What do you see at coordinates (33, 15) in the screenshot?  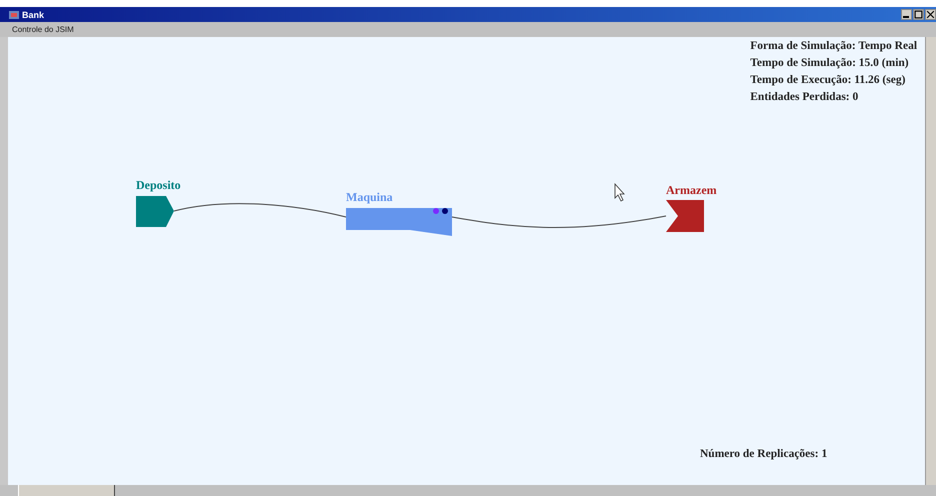 I see `window-title: Bank` at bounding box center [33, 15].